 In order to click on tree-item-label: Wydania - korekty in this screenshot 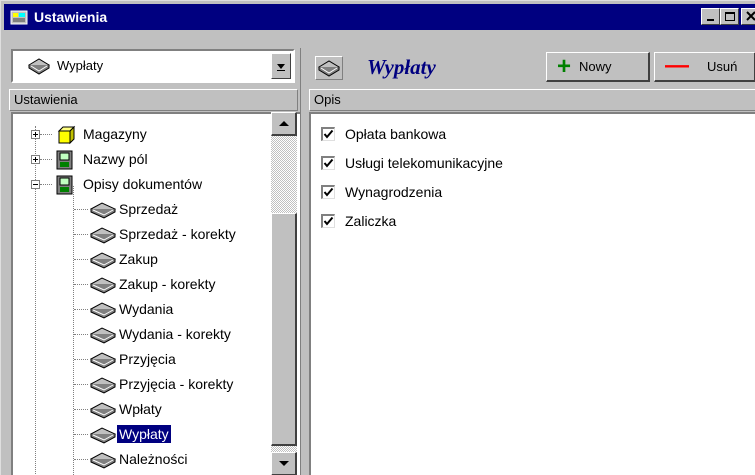, I will do `click(175, 334)`.